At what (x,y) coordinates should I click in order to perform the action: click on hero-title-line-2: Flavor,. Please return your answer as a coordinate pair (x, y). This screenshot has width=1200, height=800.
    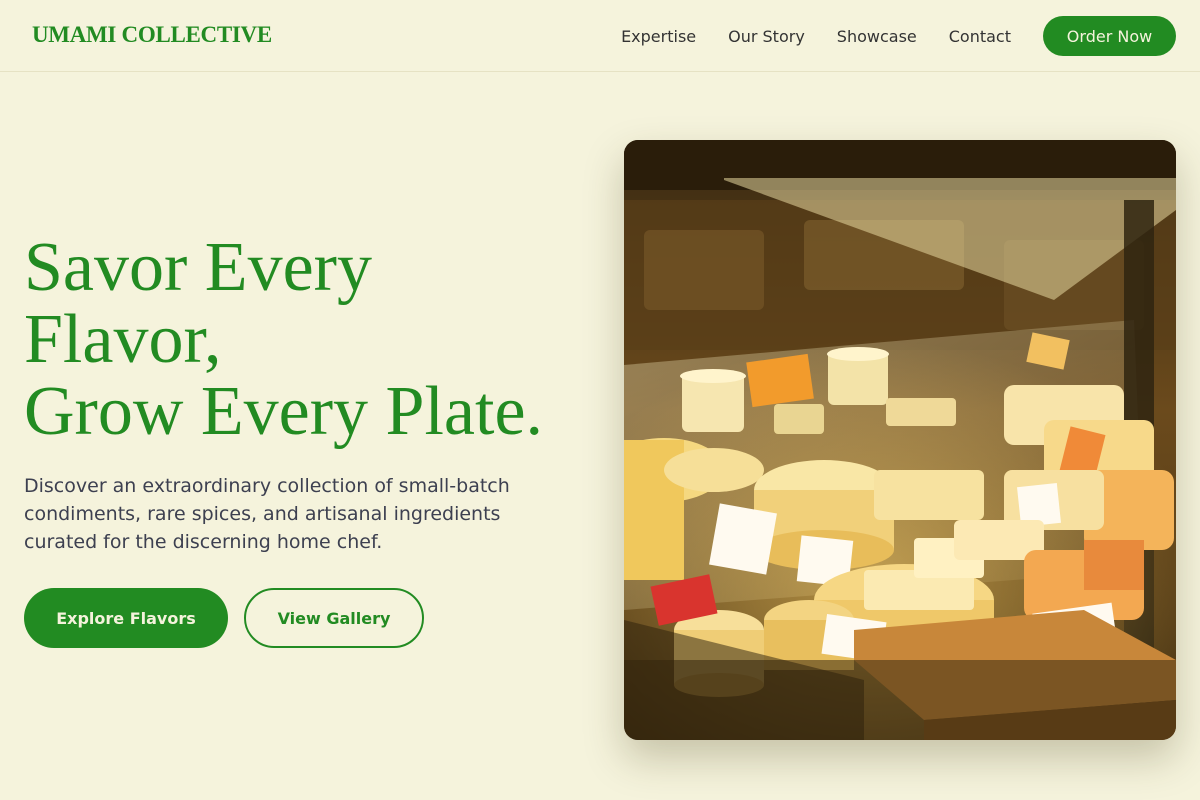
    Looking at the image, I should click on (123, 339).